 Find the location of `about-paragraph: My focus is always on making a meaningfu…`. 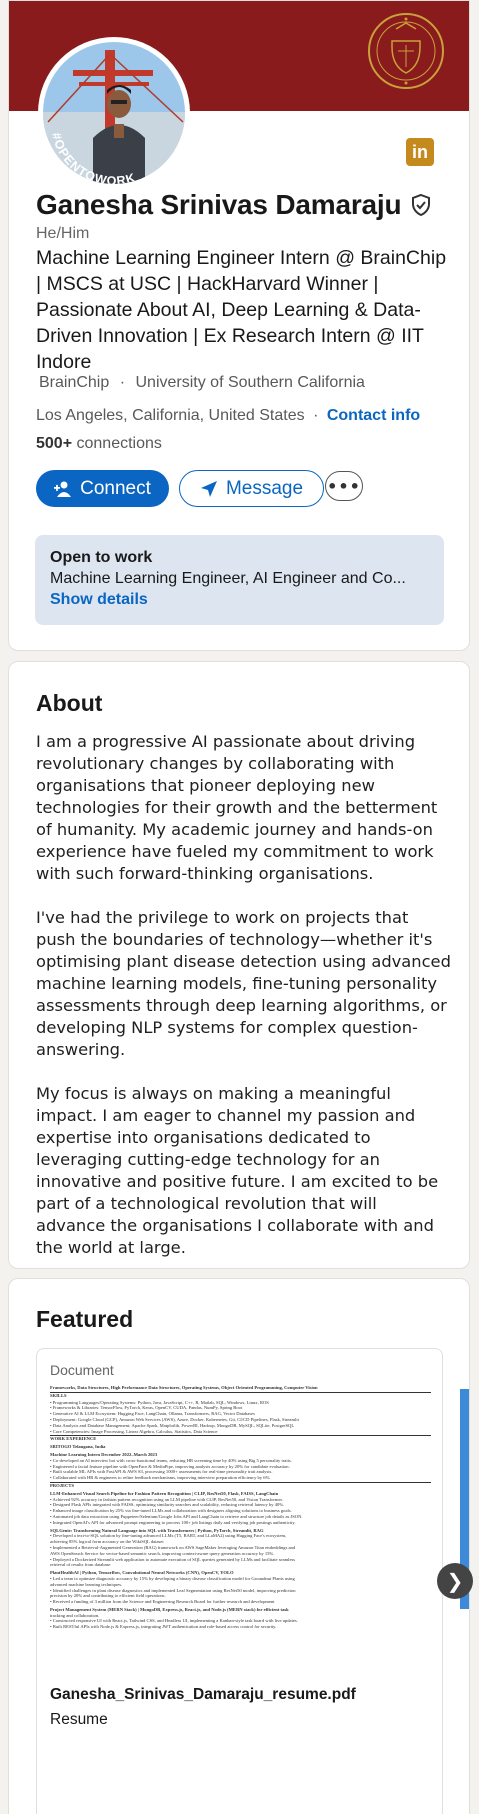

about-paragraph: My focus is always on making a meaningfu… is located at coordinates (237, 1170).